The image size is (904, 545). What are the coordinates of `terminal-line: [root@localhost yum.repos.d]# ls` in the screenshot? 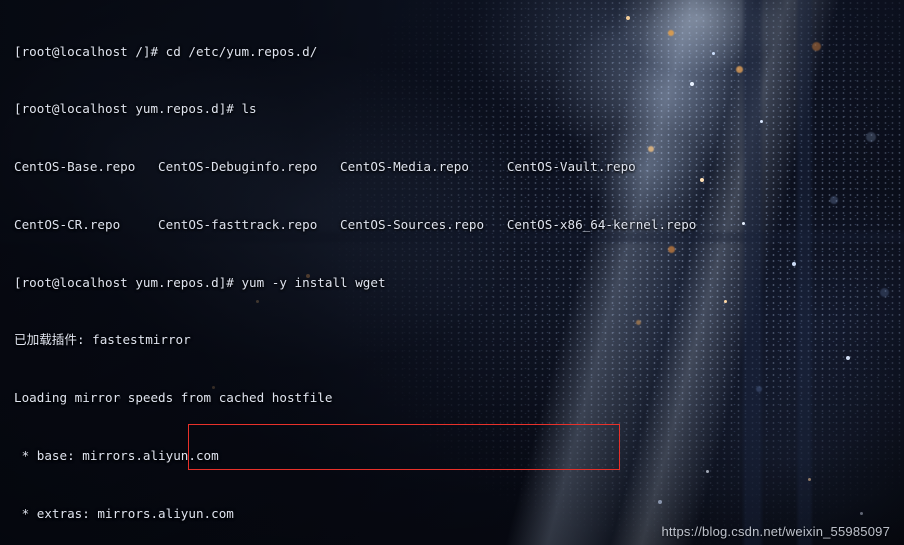 It's located at (135, 109).